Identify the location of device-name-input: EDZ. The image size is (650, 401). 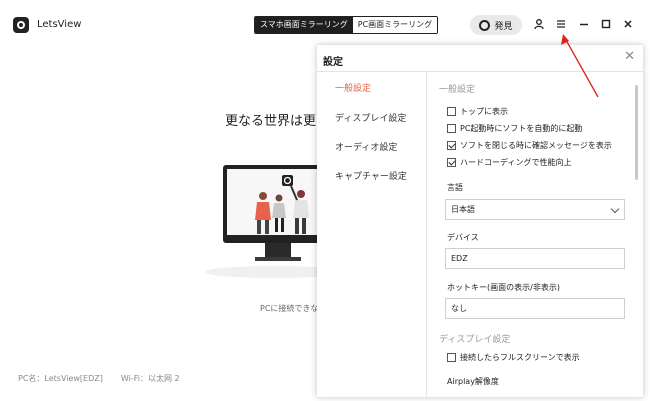
(535, 258).